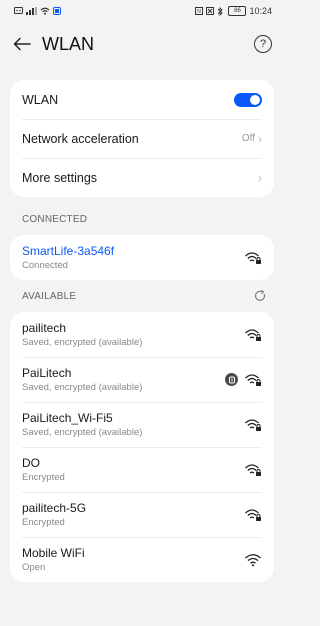 The height and width of the screenshot is (626, 320). I want to click on wlan-toggle, so click(248, 99).